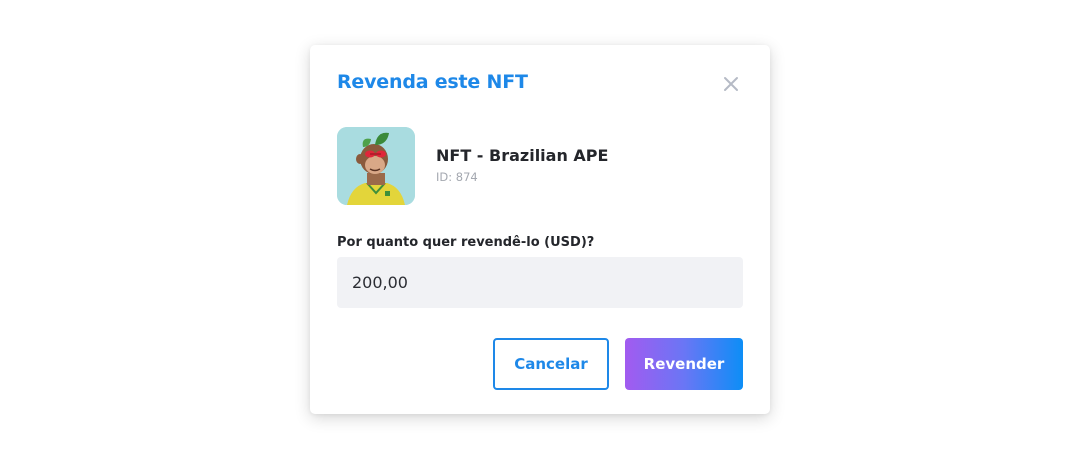  I want to click on nft-name: NFT - Brazilian APE, so click(522, 155).